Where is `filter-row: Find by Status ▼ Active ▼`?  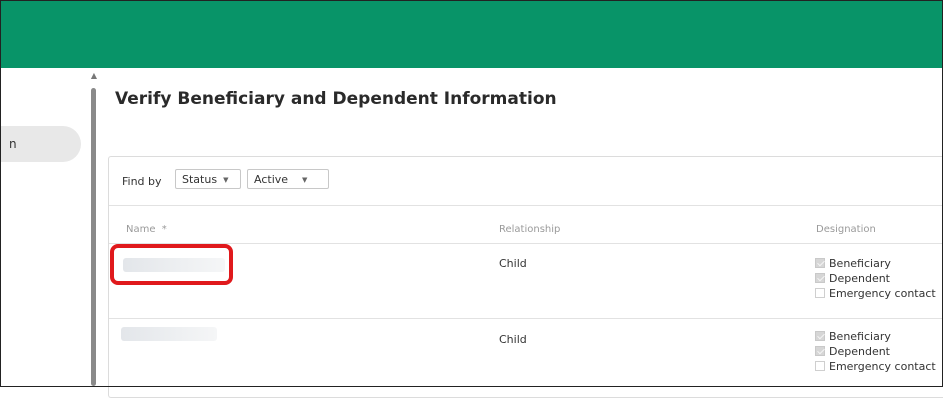 filter-row: Find by Status ▼ Active ▼ is located at coordinates (526, 181).